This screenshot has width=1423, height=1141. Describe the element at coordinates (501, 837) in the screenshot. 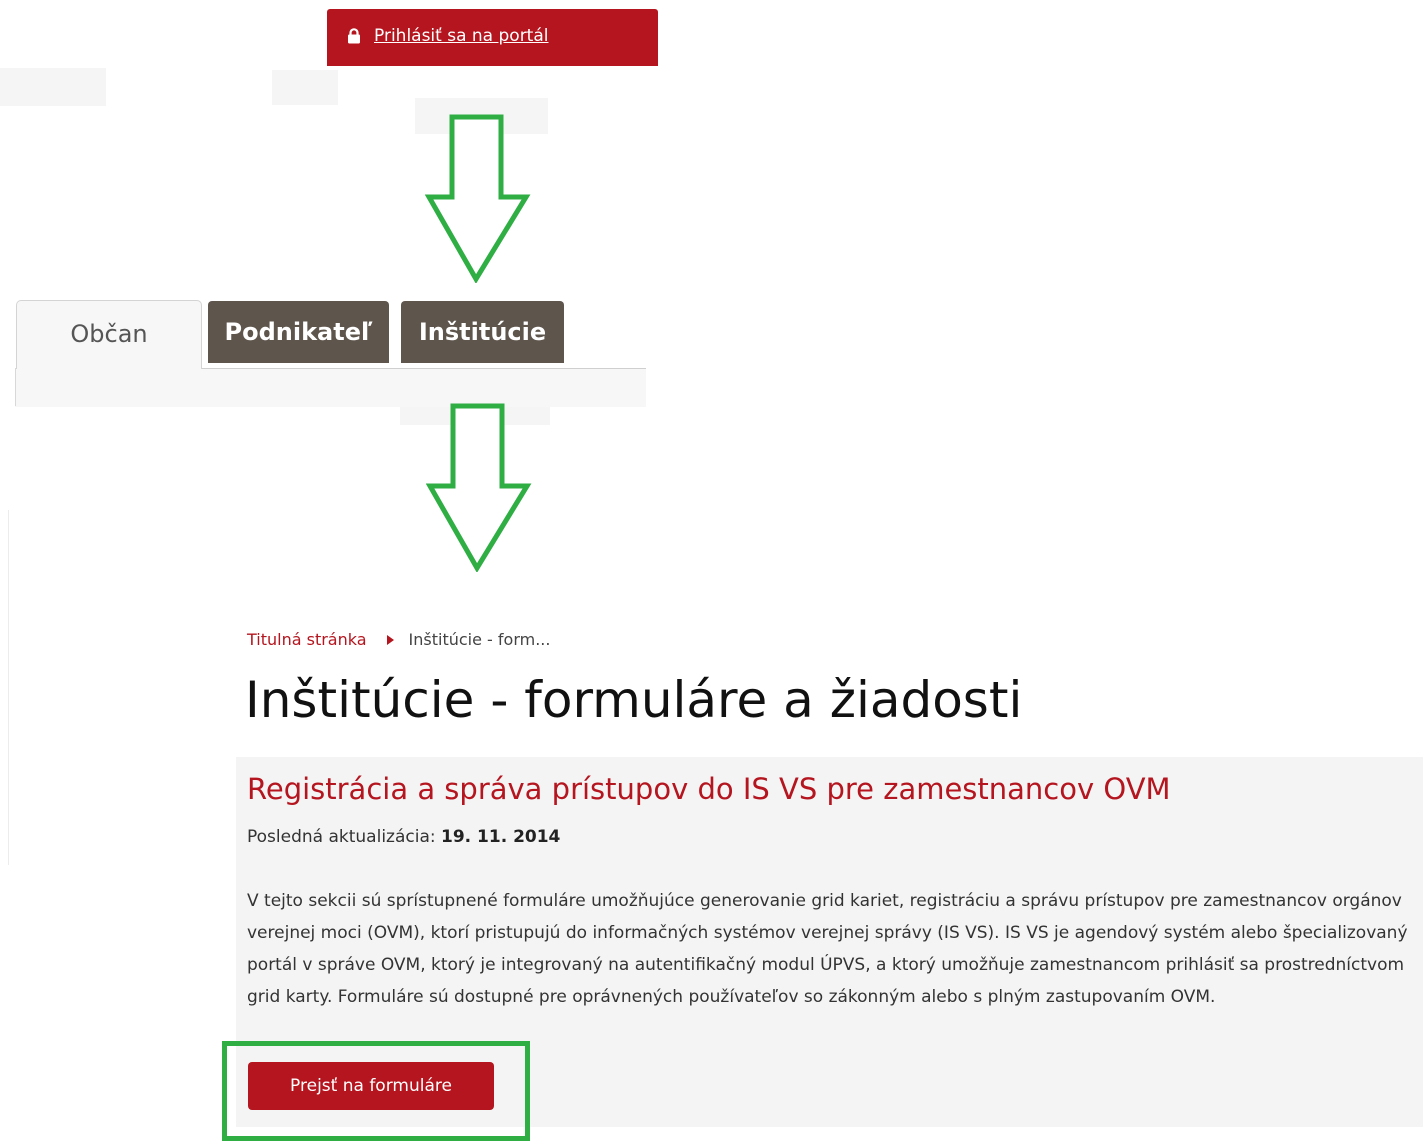

I see `last-updated-date: 19. 11. 2014` at that location.